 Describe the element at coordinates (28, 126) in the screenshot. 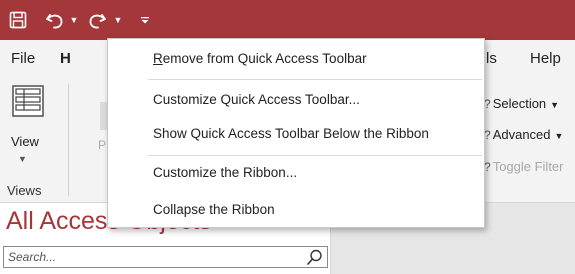

I see `view-button: View ▼` at that location.